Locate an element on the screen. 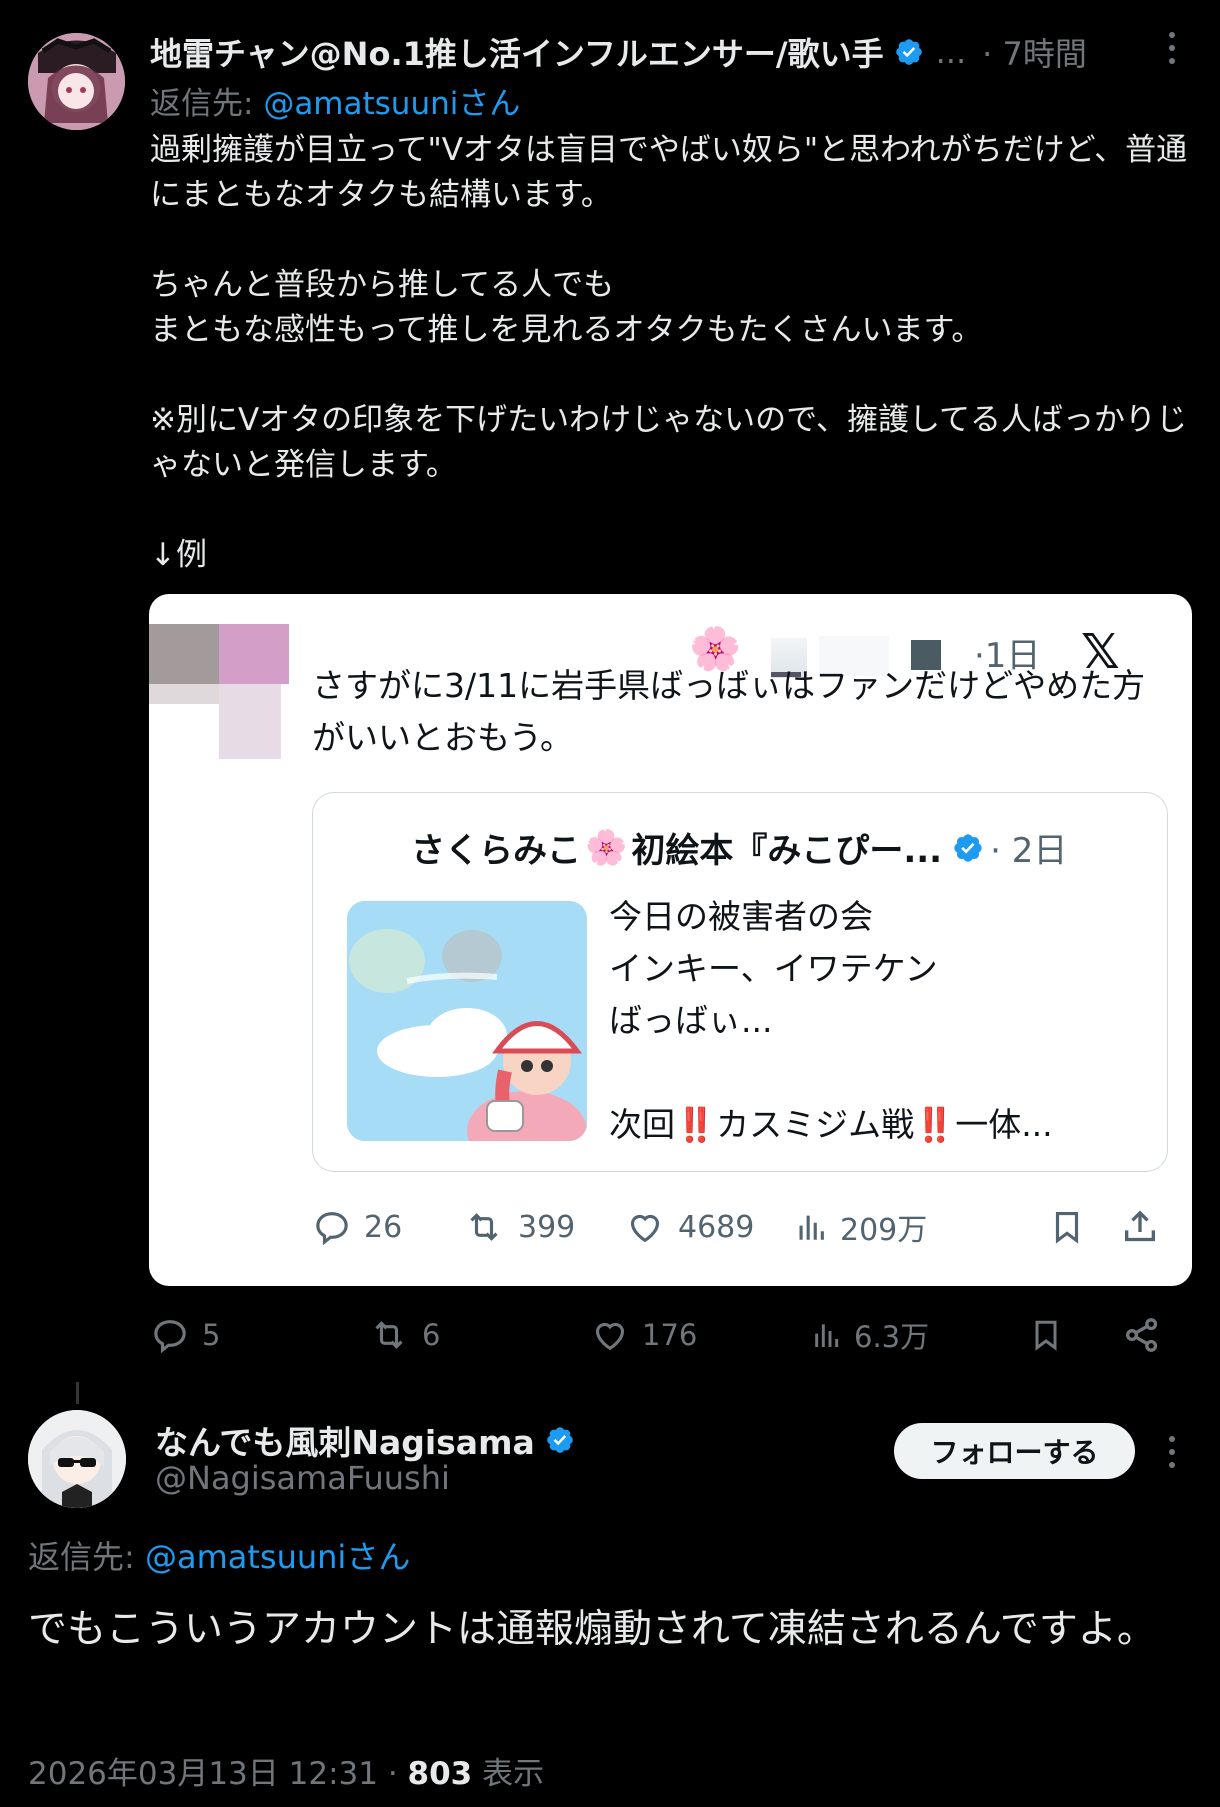 Image resolution: width=1220 pixels, height=1807 pixels. quoted-author-name: さくらみこ is located at coordinates (496, 851).